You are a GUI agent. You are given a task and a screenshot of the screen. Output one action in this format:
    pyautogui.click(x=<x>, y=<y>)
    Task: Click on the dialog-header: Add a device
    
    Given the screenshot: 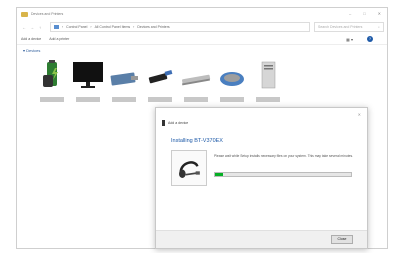 What is the action you would take?
    pyautogui.click(x=175, y=123)
    